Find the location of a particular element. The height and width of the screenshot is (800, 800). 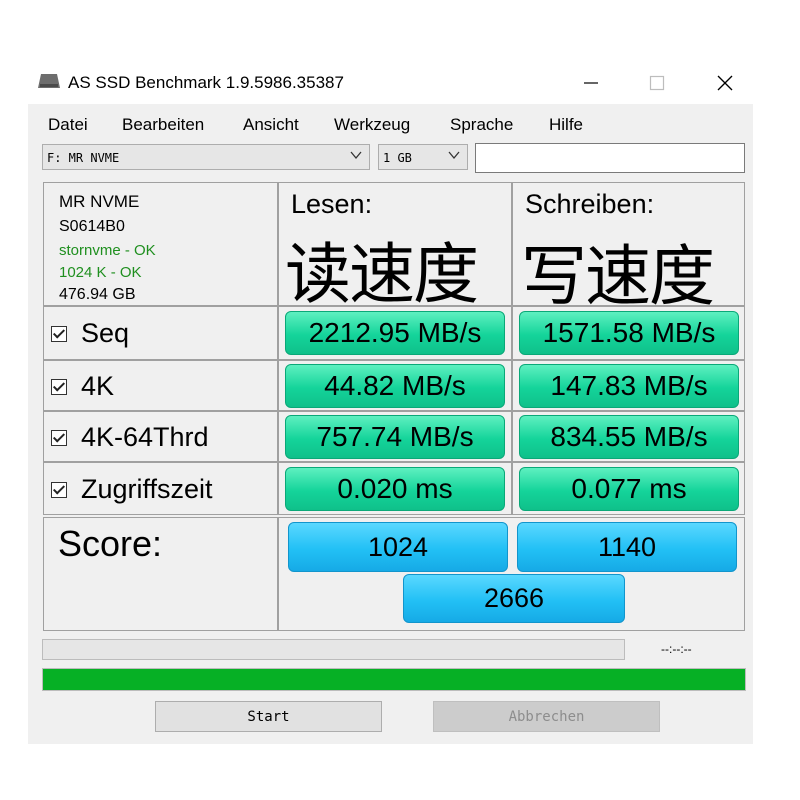

write-header: Schreiben: 写速度 is located at coordinates (628, 248).